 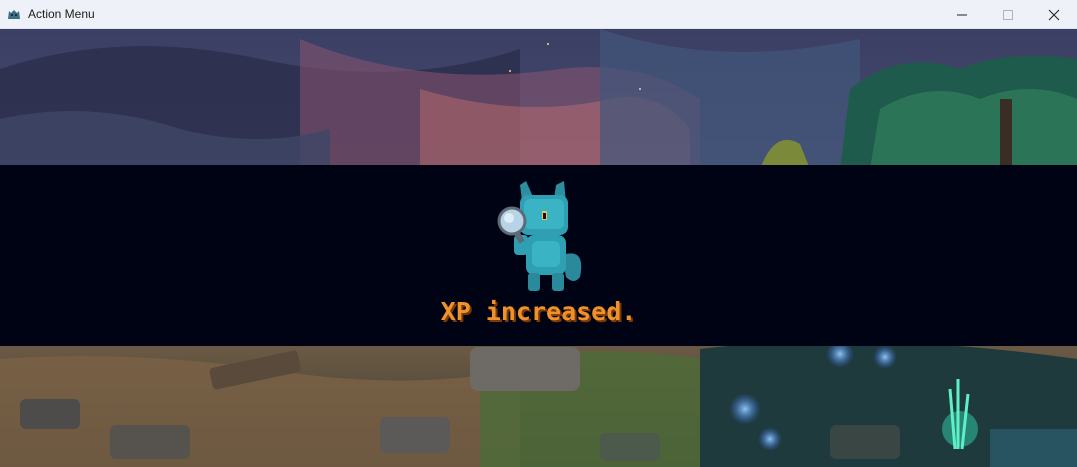 What do you see at coordinates (538, 311) in the screenshot?
I see `xp-message: XP increased.` at bounding box center [538, 311].